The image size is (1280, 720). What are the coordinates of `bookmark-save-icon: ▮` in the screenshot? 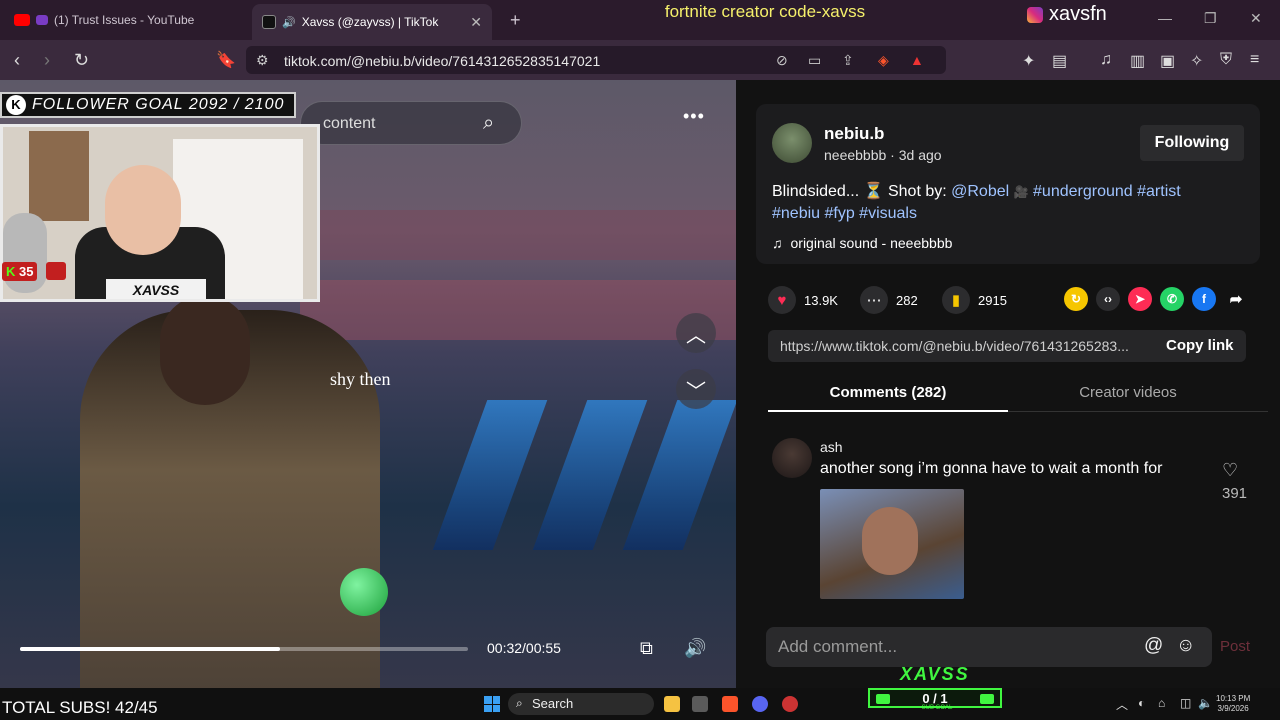 It's located at (956, 300).